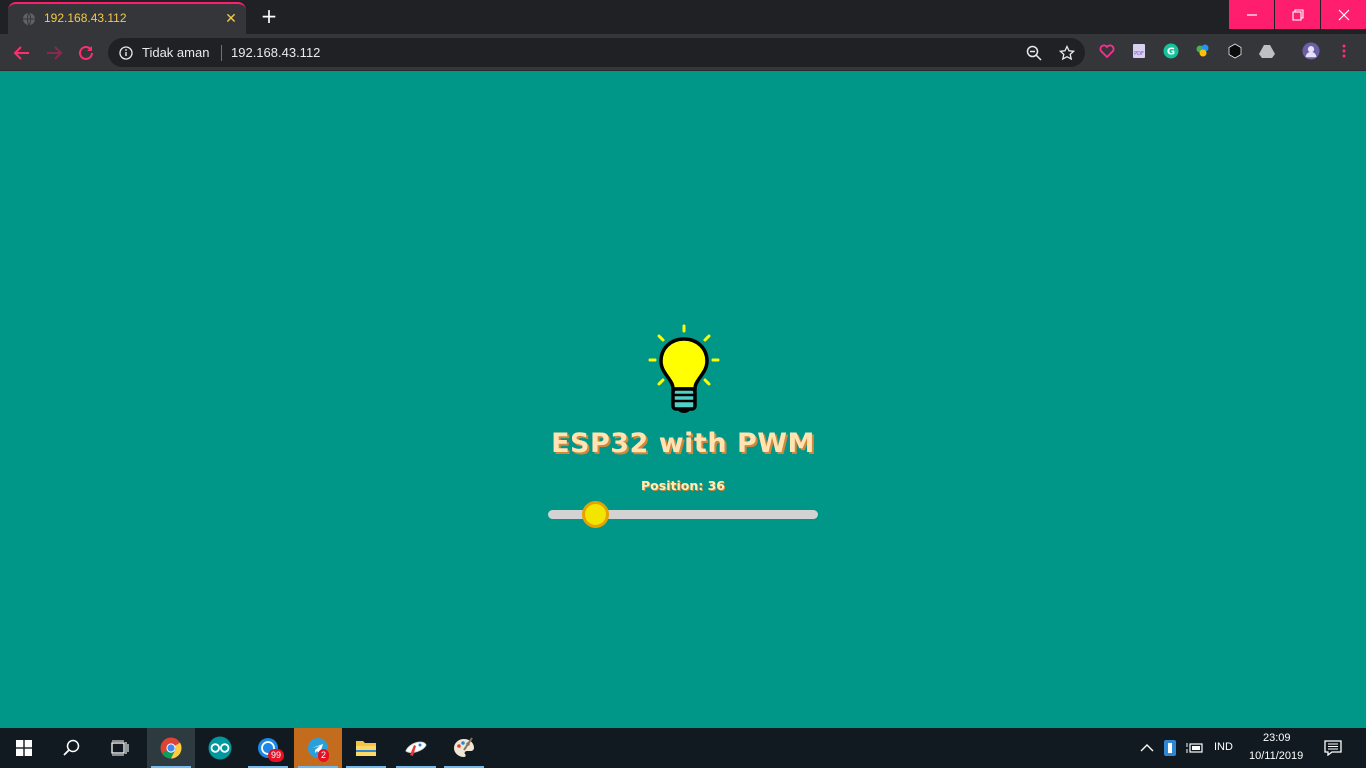  I want to click on info-icon, so click(126, 53).